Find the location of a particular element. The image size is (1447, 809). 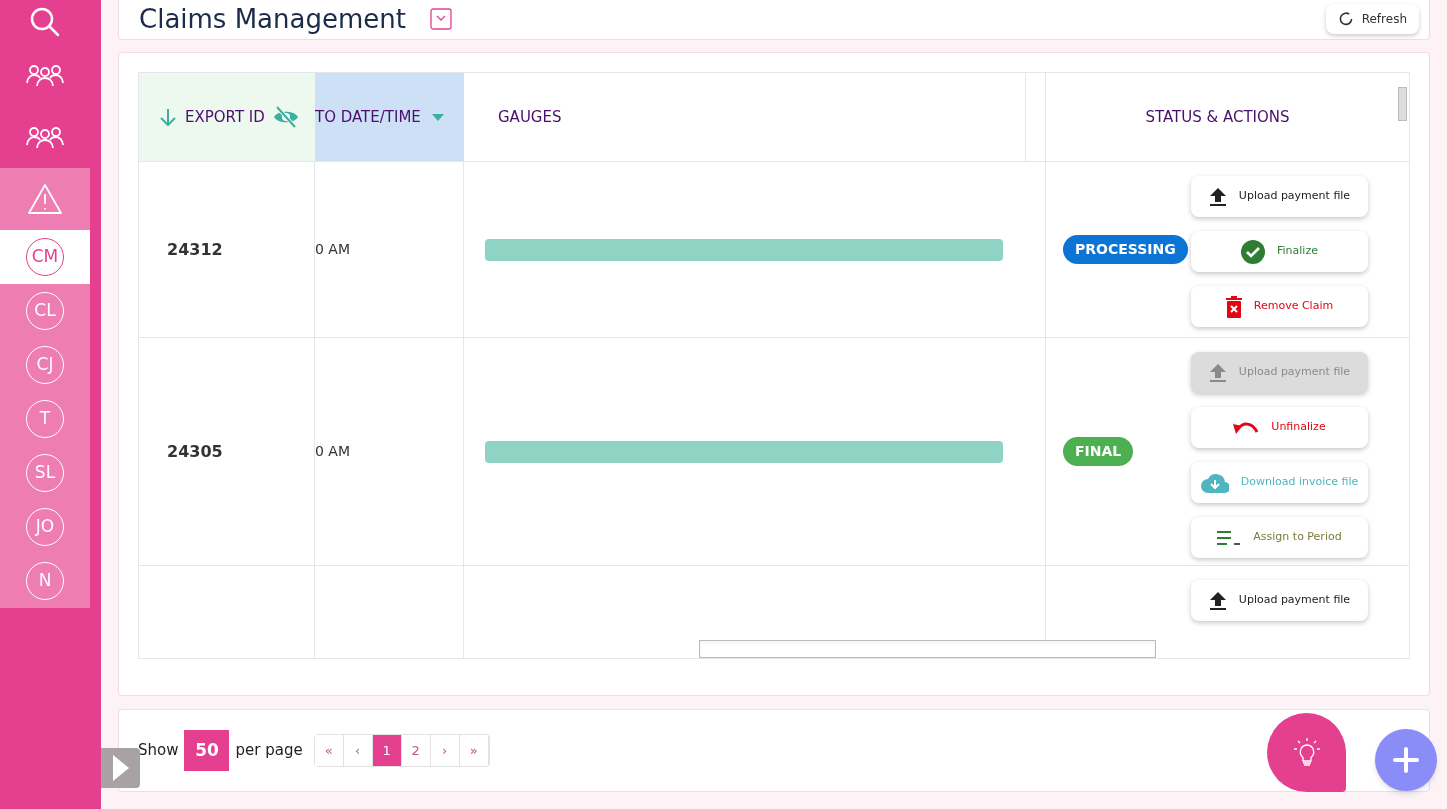

plus-icon is located at coordinates (1406, 760).